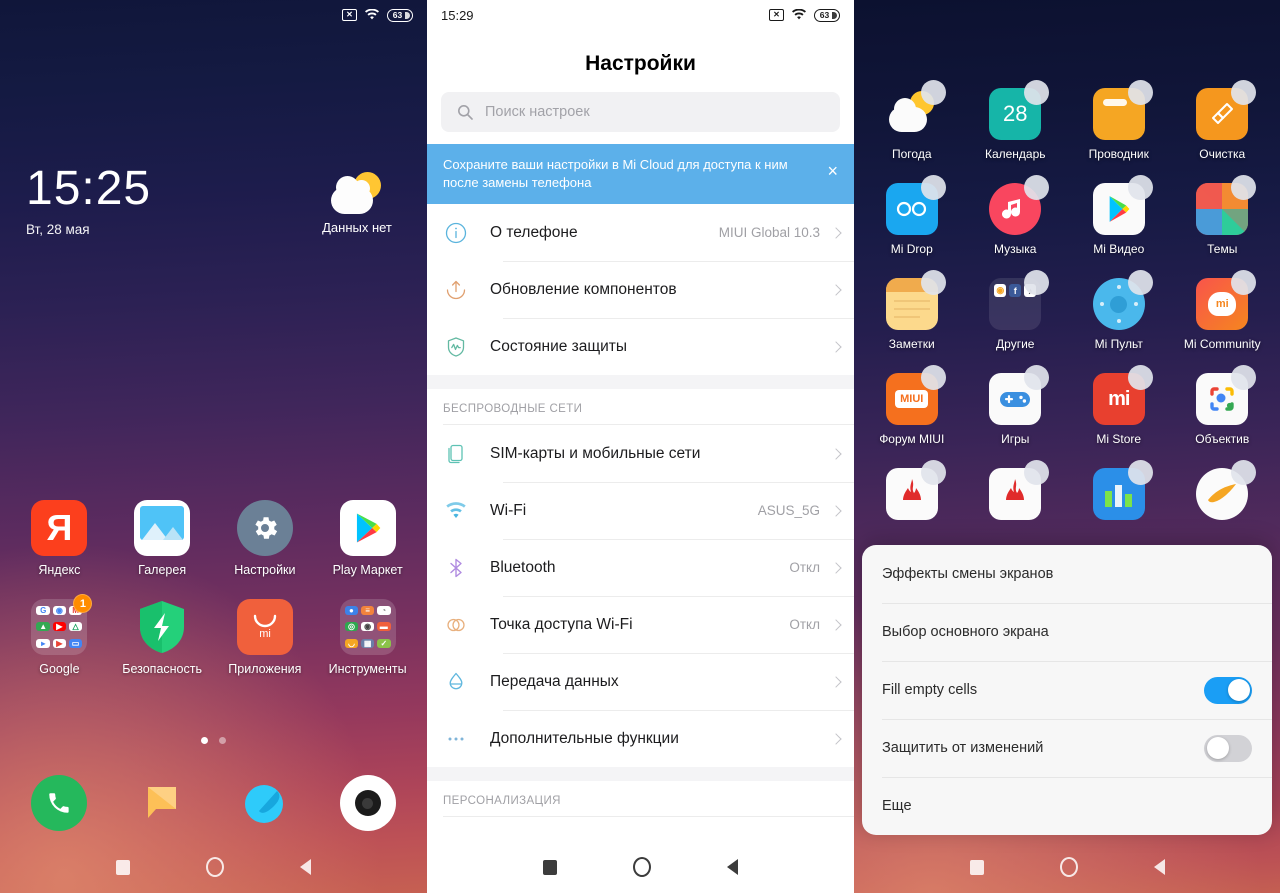 This screenshot has width=1280, height=893. I want to click on settings-row-data-usage: Передача данных, so click(640, 681).